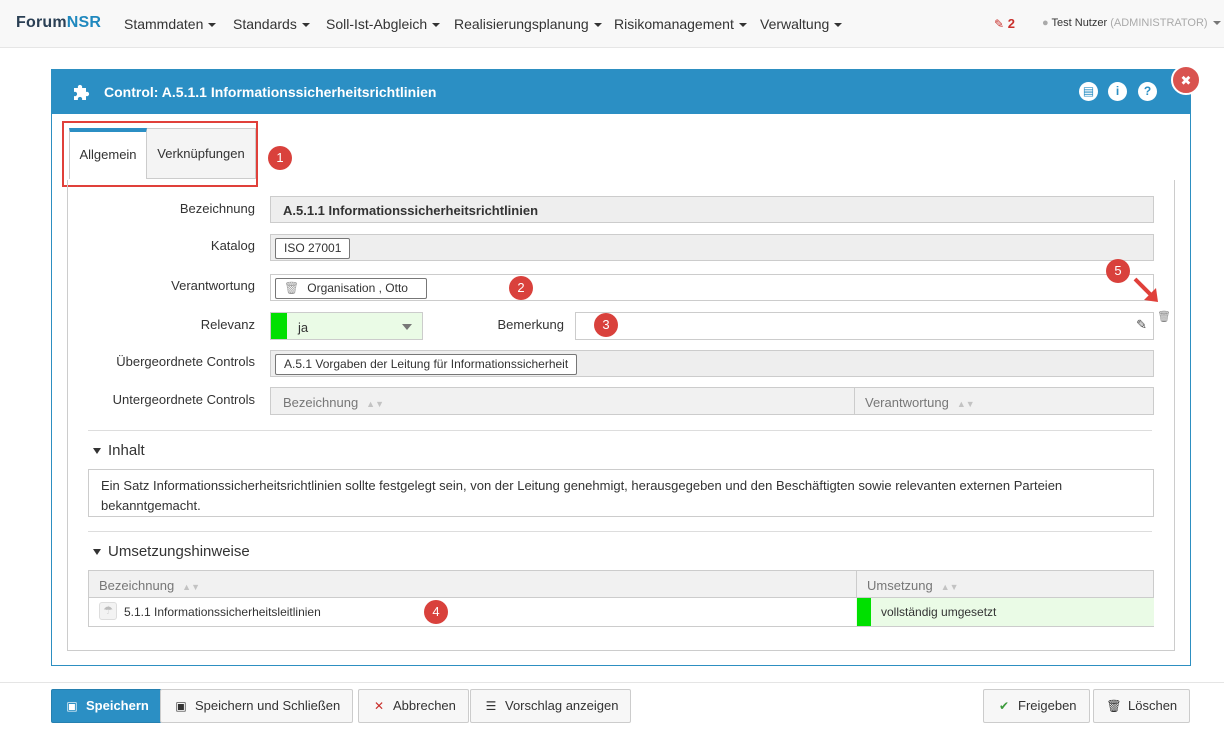 Image resolution: width=1224 pixels, height=732 pixels. I want to click on row-status: vollständig umgesetzt, so click(939, 612).